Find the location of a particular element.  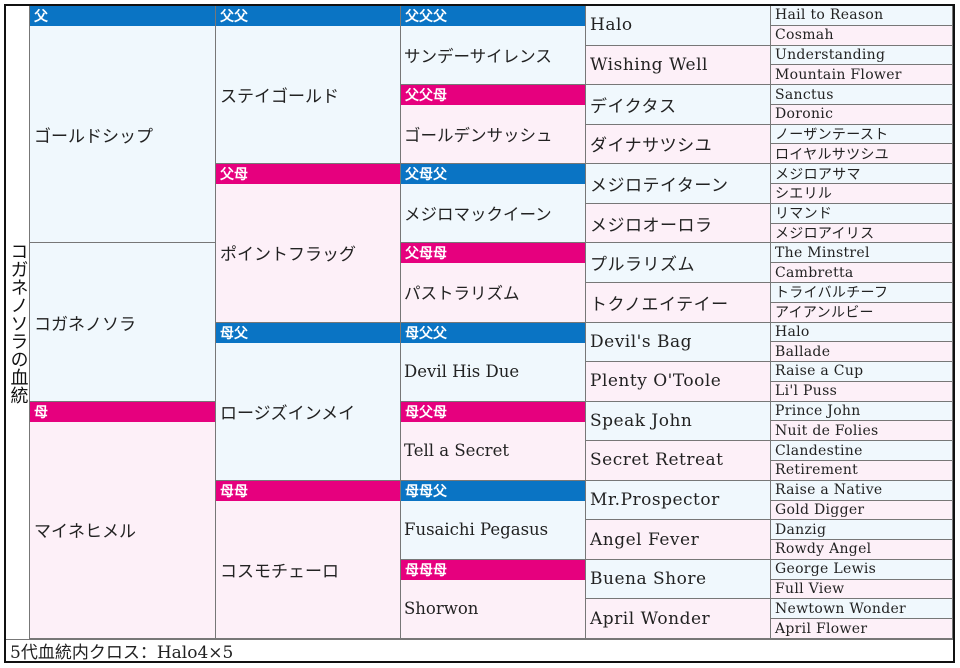

header-dd: 母母 is located at coordinates (308, 490).